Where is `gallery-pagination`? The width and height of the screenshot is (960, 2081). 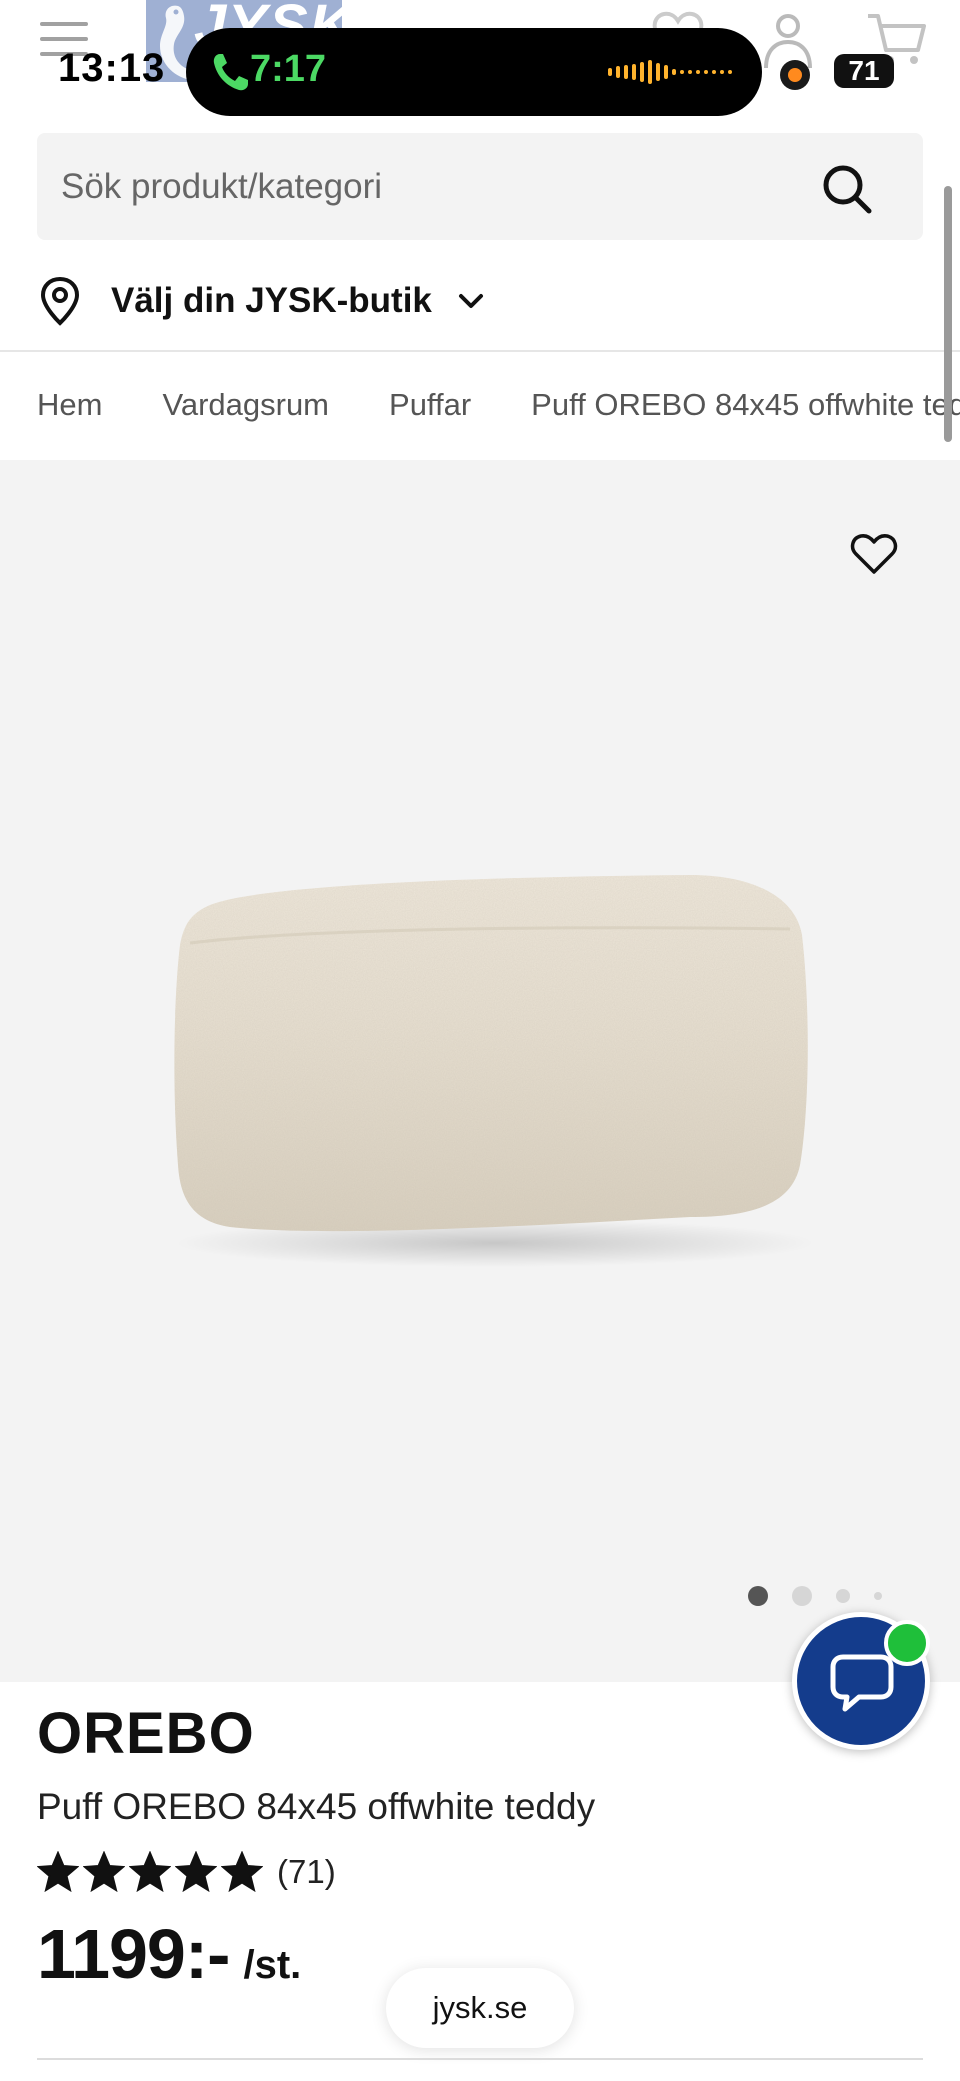 gallery-pagination is located at coordinates (815, 1596).